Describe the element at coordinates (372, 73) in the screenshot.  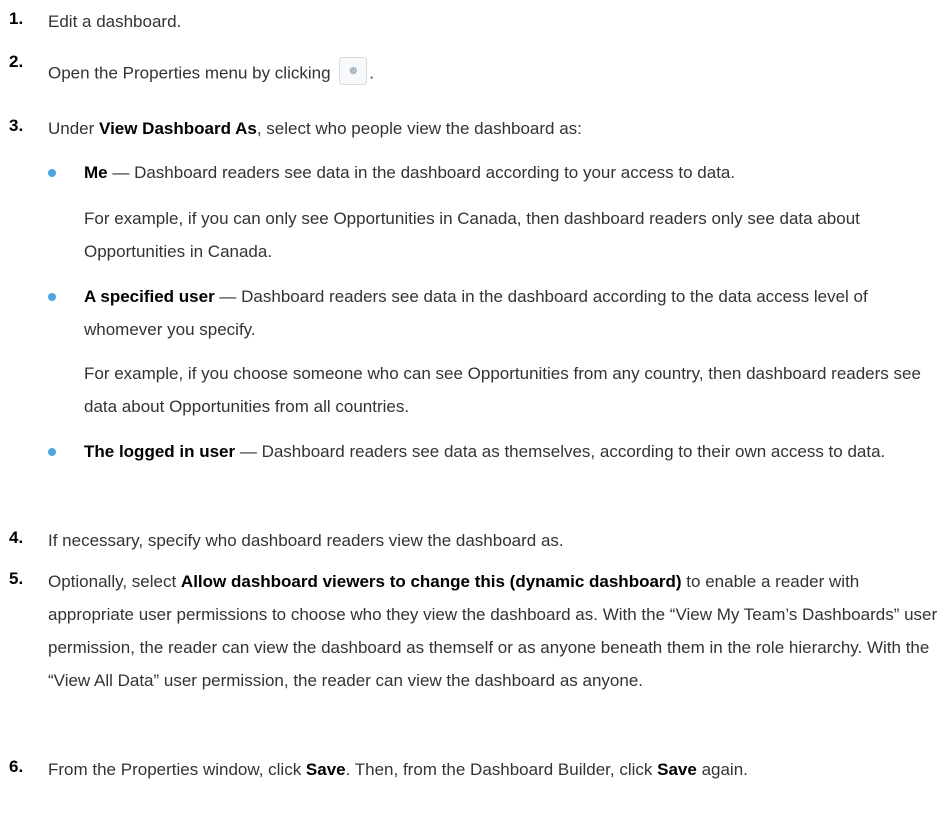
I see `step-text-after: .` at that location.